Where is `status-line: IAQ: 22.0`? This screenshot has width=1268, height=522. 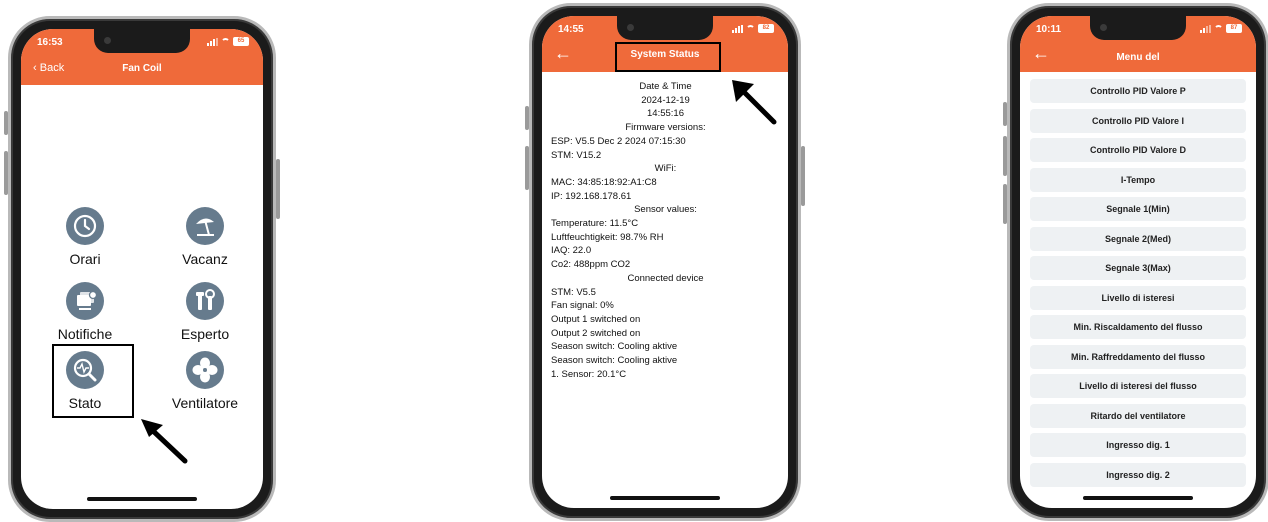
status-line: IAQ: 22.0 is located at coordinates (571, 251).